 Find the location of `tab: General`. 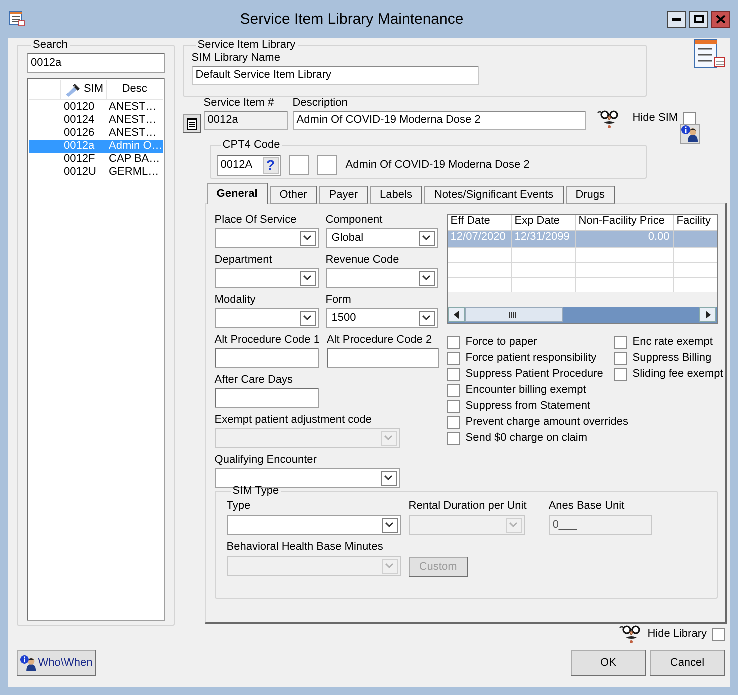

tab: General is located at coordinates (237, 193).